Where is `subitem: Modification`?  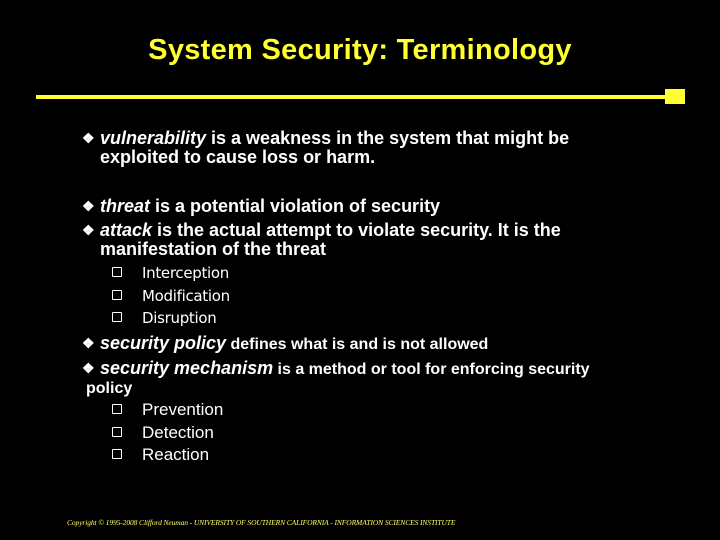 subitem: Modification is located at coordinates (171, 296).